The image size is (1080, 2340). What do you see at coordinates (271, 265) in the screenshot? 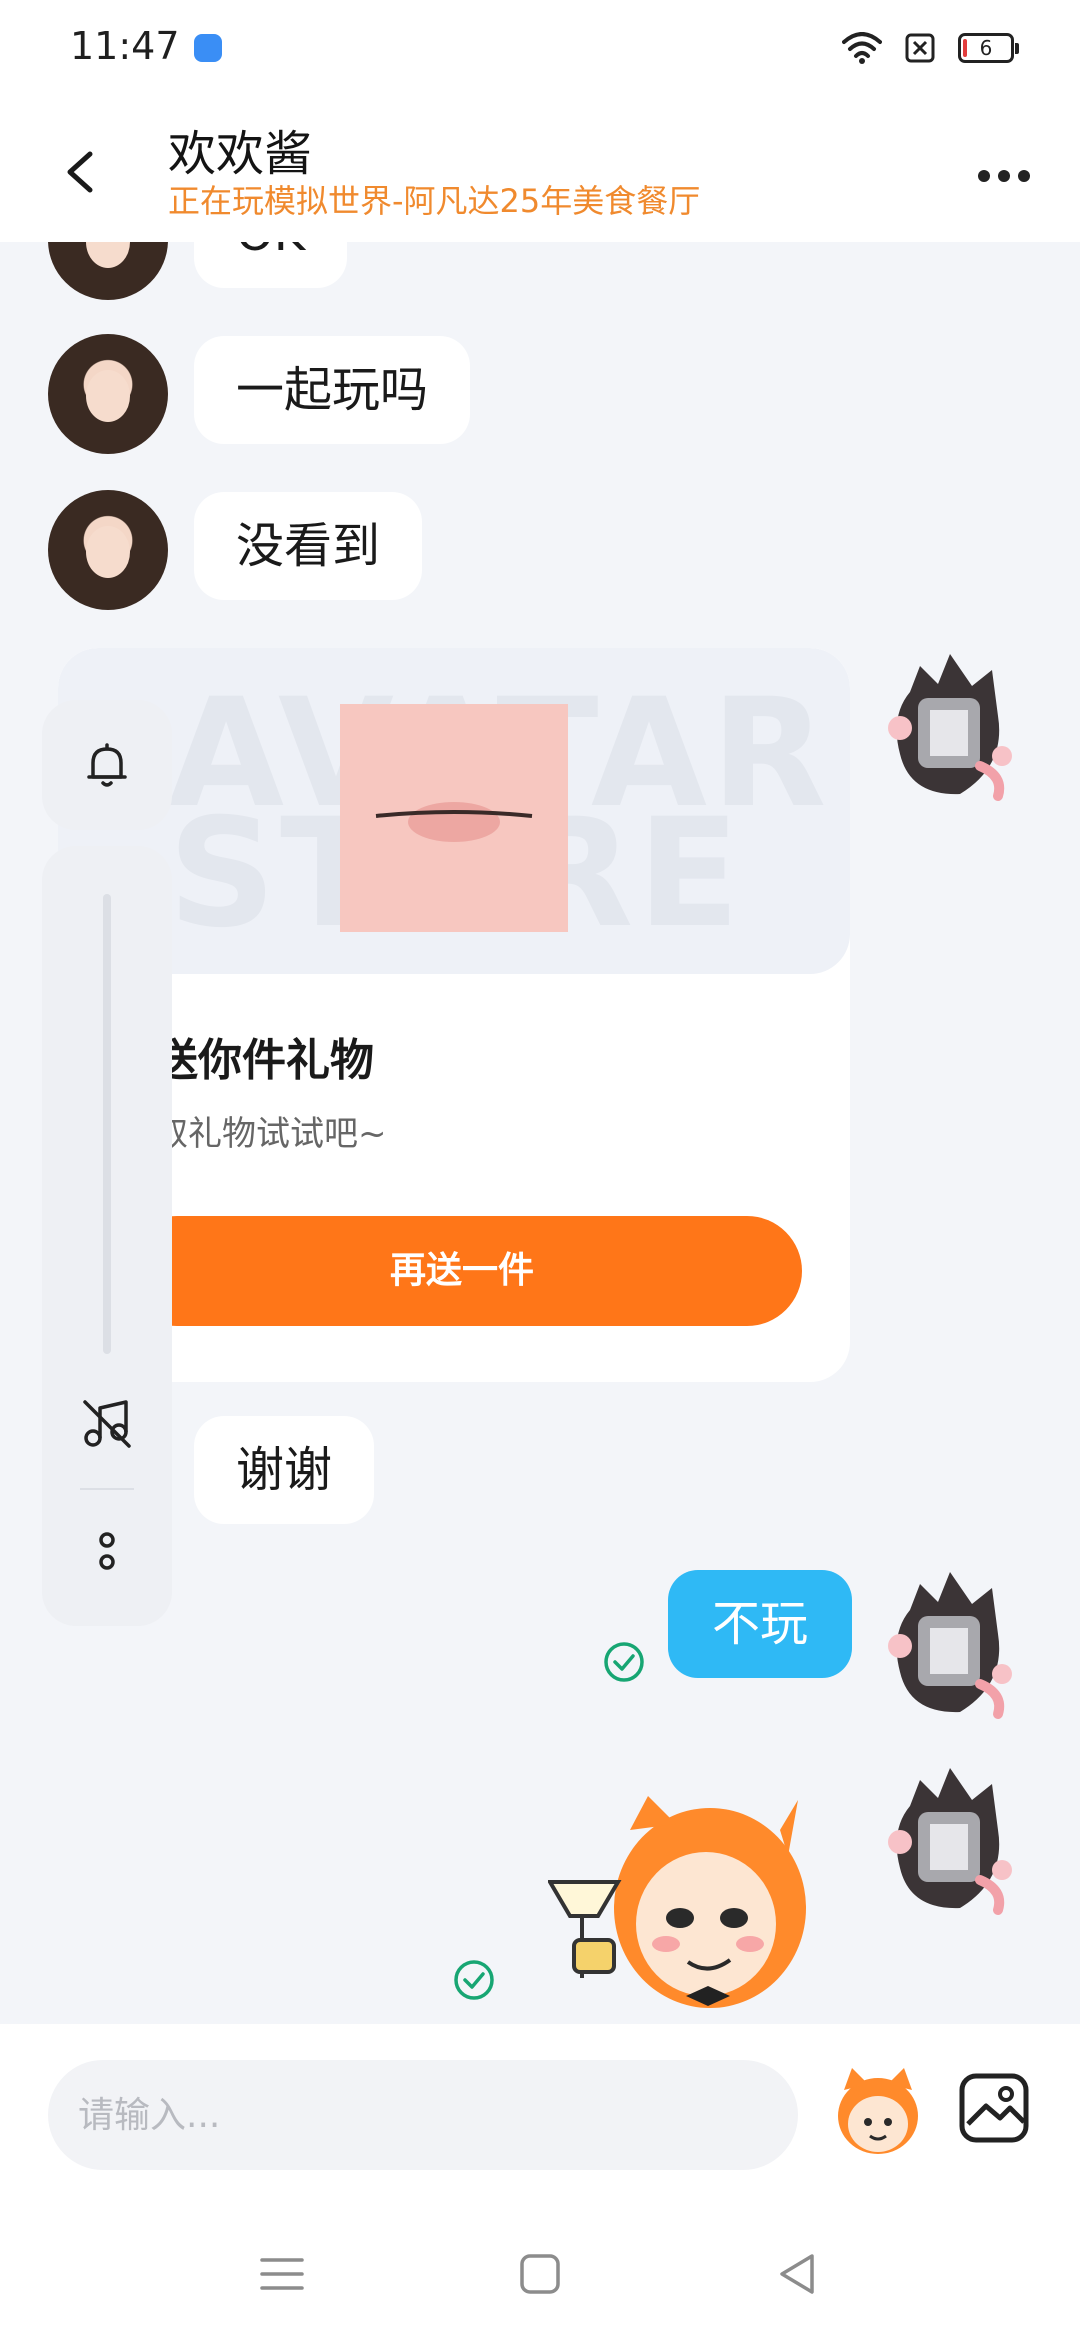
I see `incoming-message-bubble: OK` at bounding box center [271, 265].